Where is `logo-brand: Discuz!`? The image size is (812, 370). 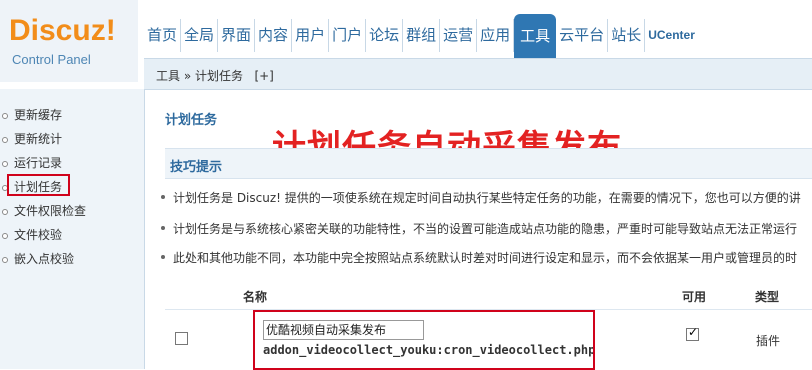
logo-brand: Discuz! is located at coordinates (62, 30).